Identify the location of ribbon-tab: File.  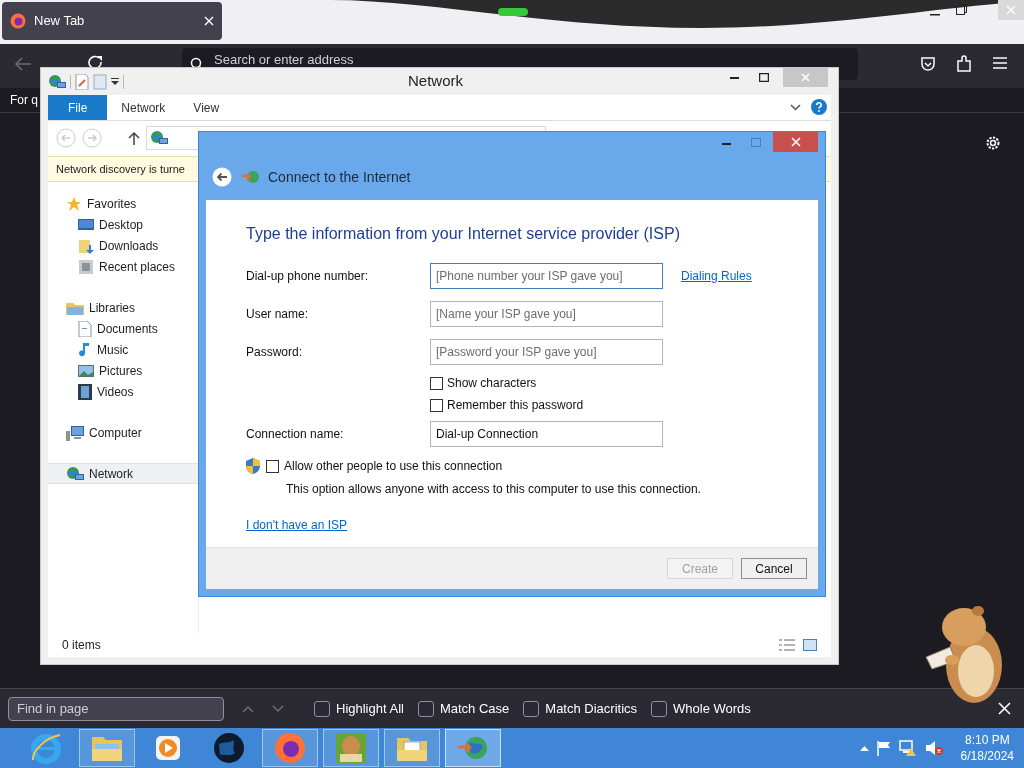
(78, 107).